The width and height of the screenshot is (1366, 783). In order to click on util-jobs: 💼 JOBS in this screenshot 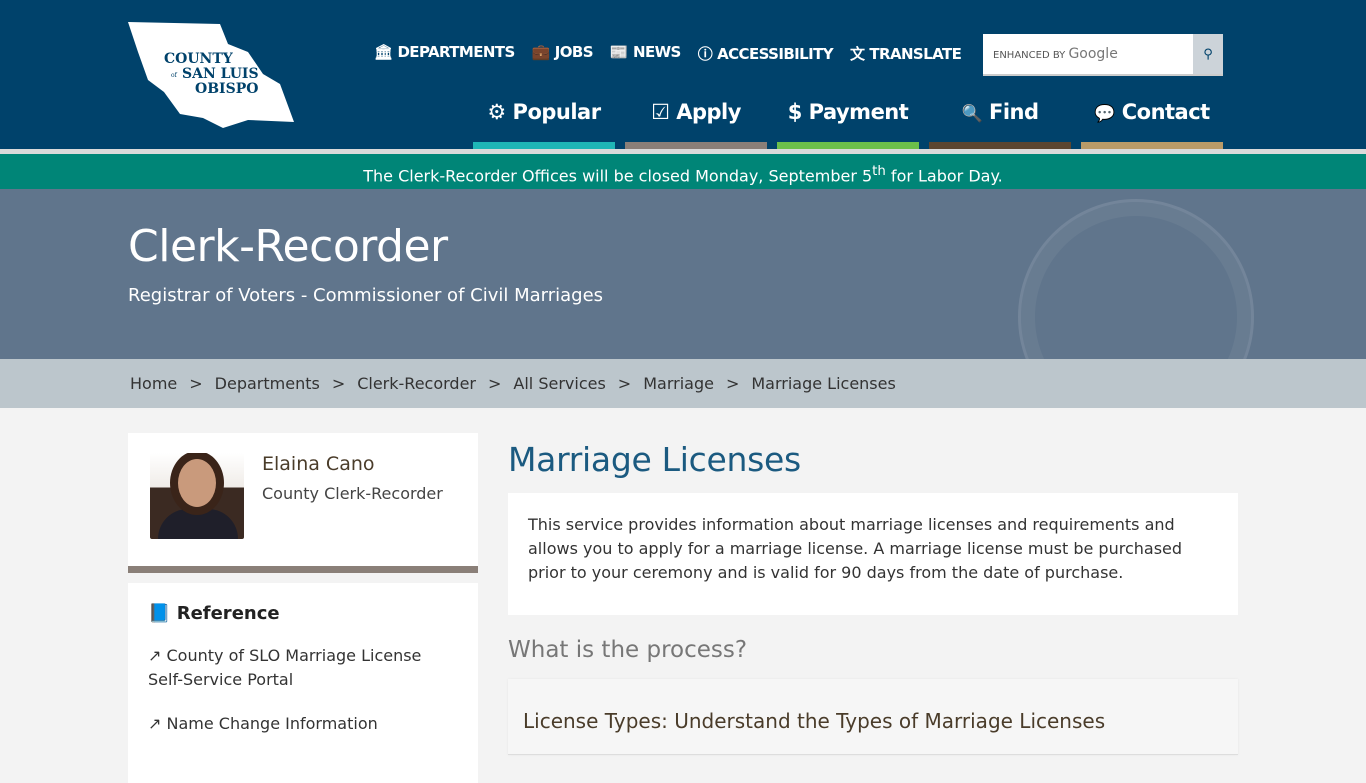, I will do `click(562, 53)`.